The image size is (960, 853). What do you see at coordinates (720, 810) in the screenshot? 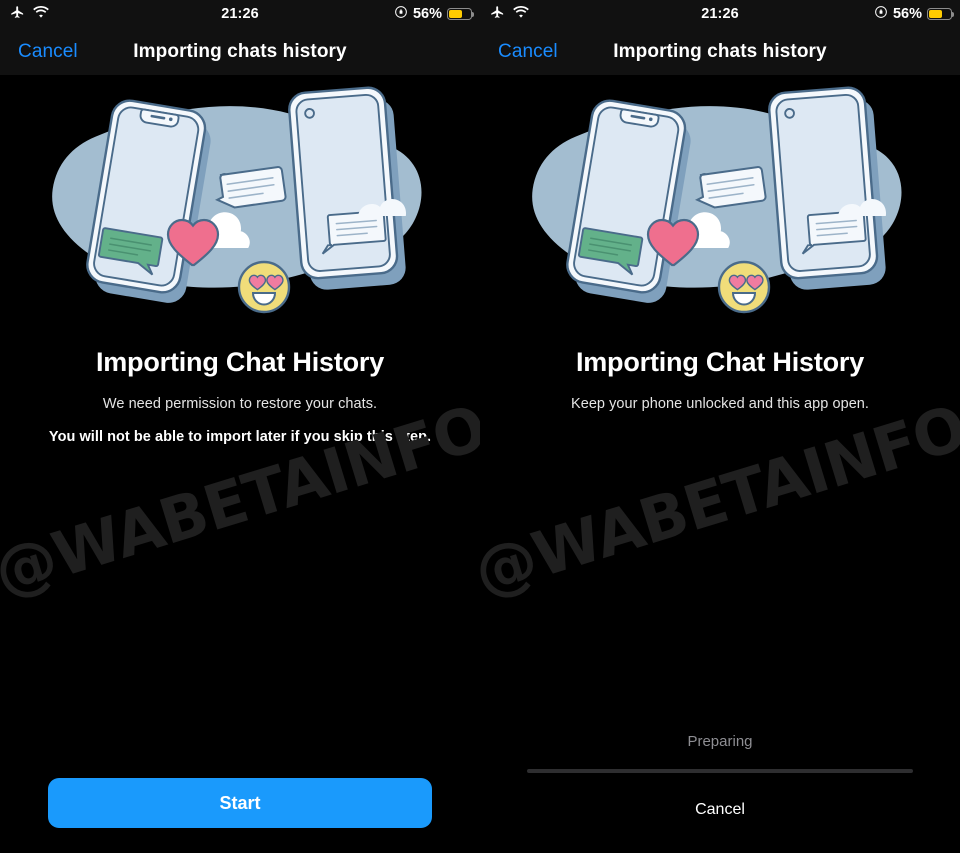
I see `cancel-import-button: Cancel` at bounding box center [720, 810].